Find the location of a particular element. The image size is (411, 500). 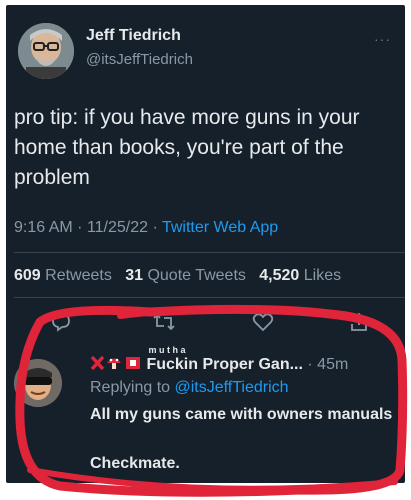

quote-tweets-stat: 31 Quote Tweets is located at coordinates (185, 275).